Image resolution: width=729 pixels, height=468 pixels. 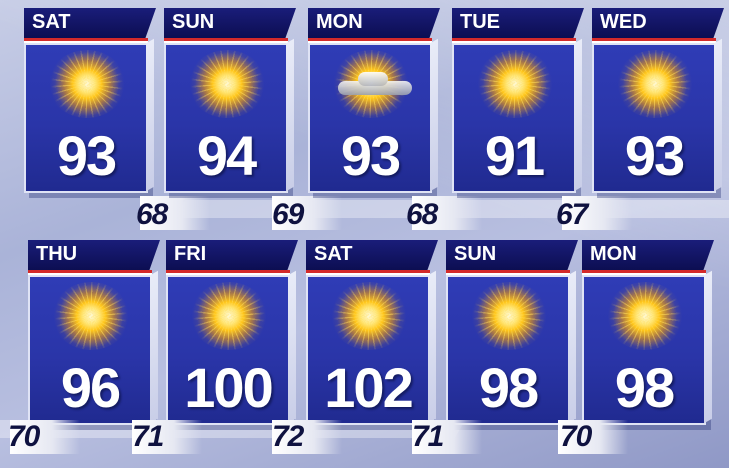 I want to click on day-tab: TUE, so click(x=518, y=23).